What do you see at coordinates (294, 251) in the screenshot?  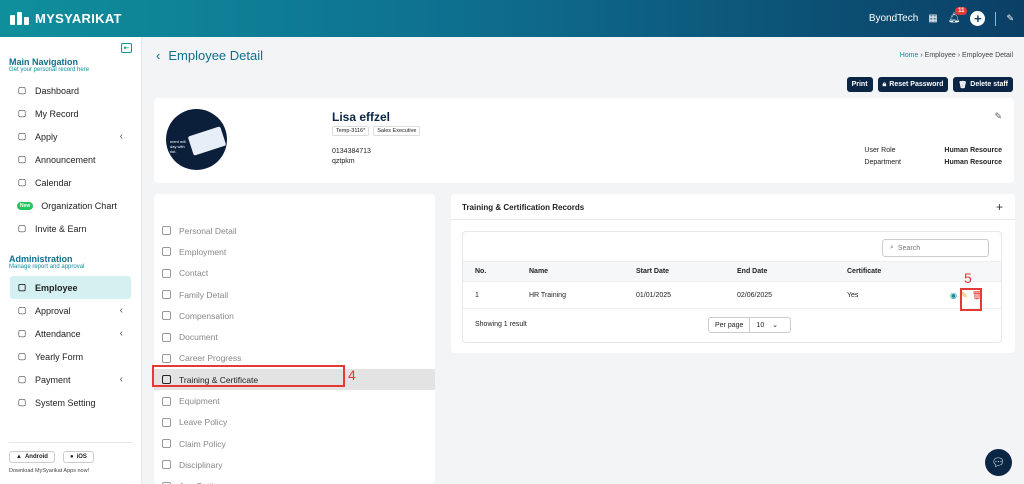 I see `submenu-item-employment: Employment` at bounding box center [294, 251].